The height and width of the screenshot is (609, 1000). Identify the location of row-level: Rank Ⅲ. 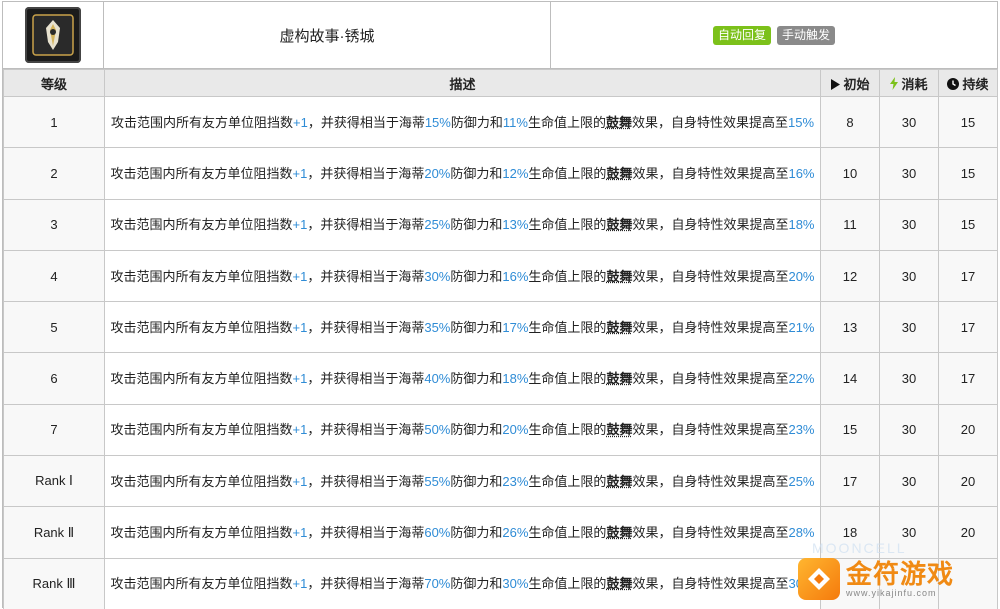
(54, 583).